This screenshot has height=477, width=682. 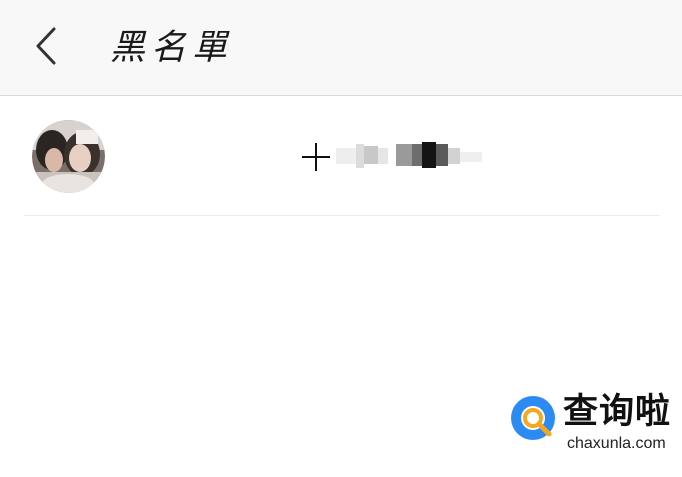 I want to click on back-button, so click(x=46, y=46).